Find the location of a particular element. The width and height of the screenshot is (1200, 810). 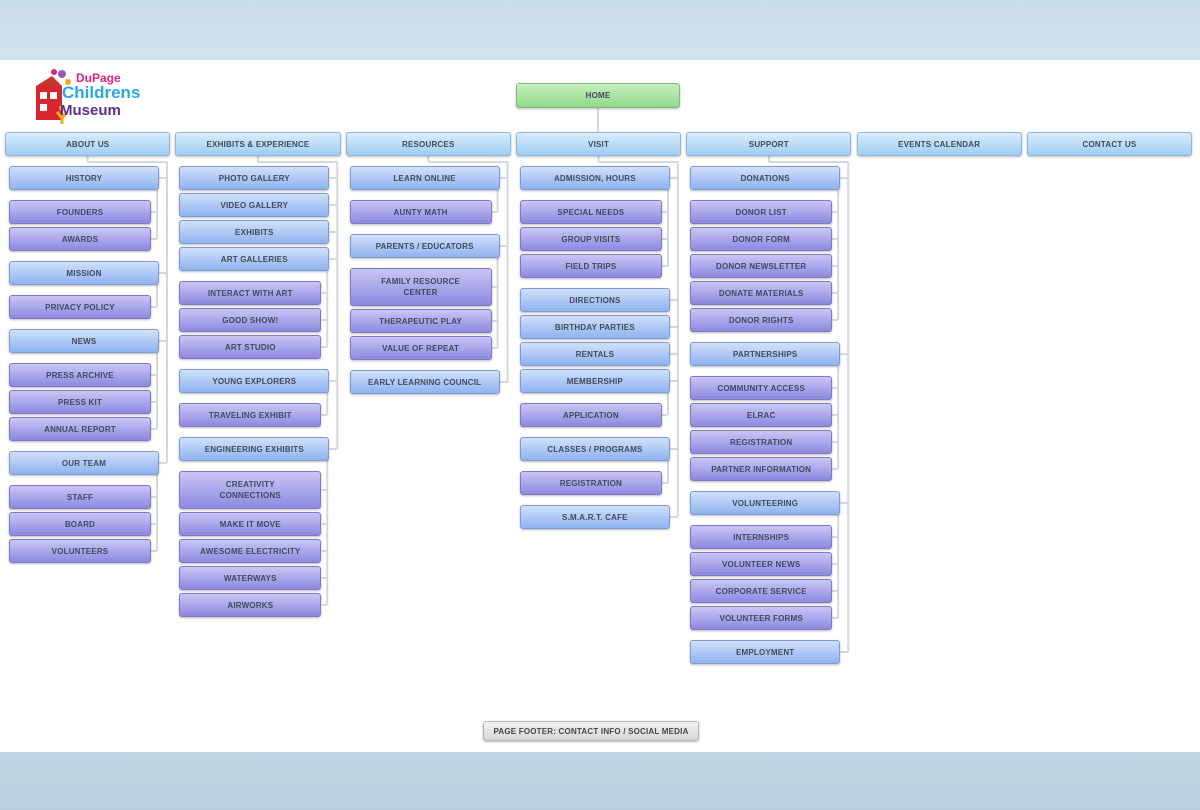

page-admission-hours: ADMISSION, HOURS is located at coordinates (594, 178).